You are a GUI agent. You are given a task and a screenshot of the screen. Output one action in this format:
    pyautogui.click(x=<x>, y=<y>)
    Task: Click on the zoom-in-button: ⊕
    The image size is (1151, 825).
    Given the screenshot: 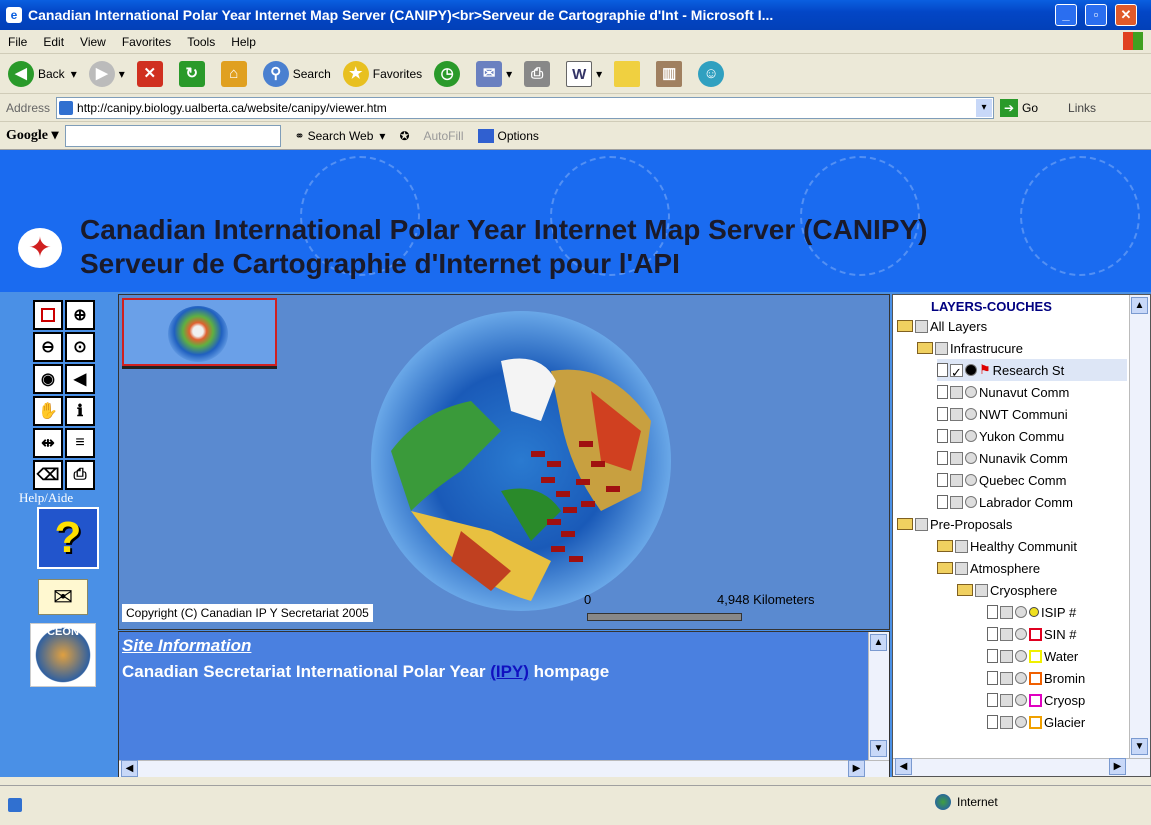 What is the action you would take?
    pyautogui.click(x=80, y=315)
    